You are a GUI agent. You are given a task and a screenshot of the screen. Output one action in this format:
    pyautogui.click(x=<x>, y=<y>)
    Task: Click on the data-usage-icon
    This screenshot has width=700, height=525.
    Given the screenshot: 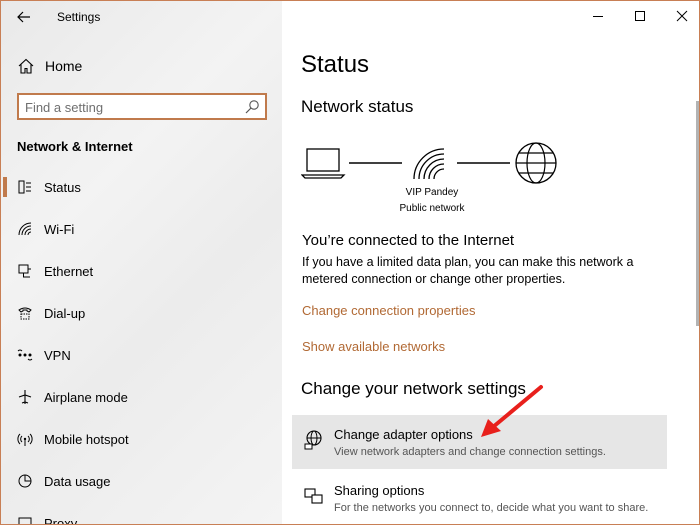 What is the action you would take?
    pyautogui.click(x=25, y=481)
    